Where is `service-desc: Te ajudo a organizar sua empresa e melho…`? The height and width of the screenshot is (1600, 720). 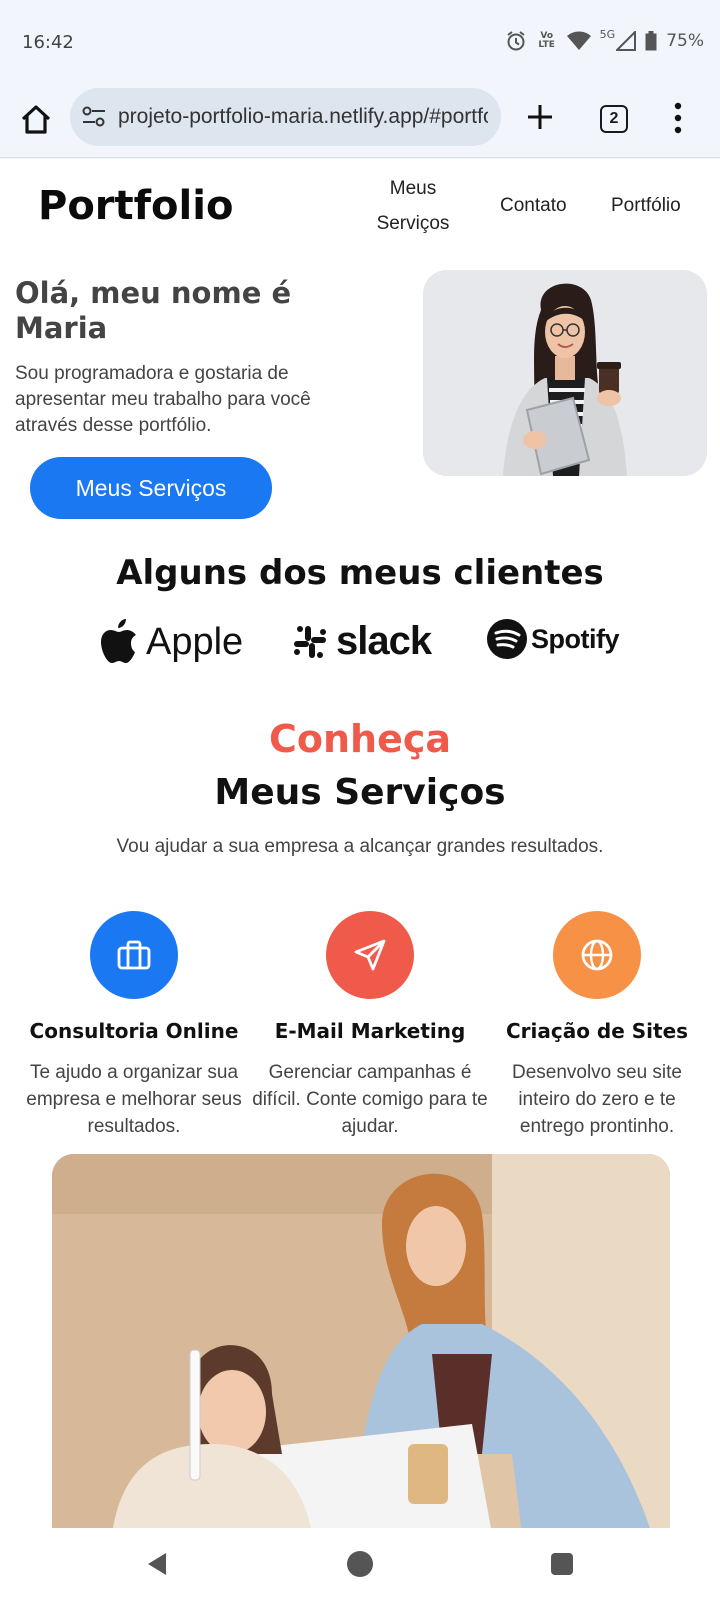
service-desc: Te ajudo a organizar sua empresa e melho… is located at coordinates (134, 1099).